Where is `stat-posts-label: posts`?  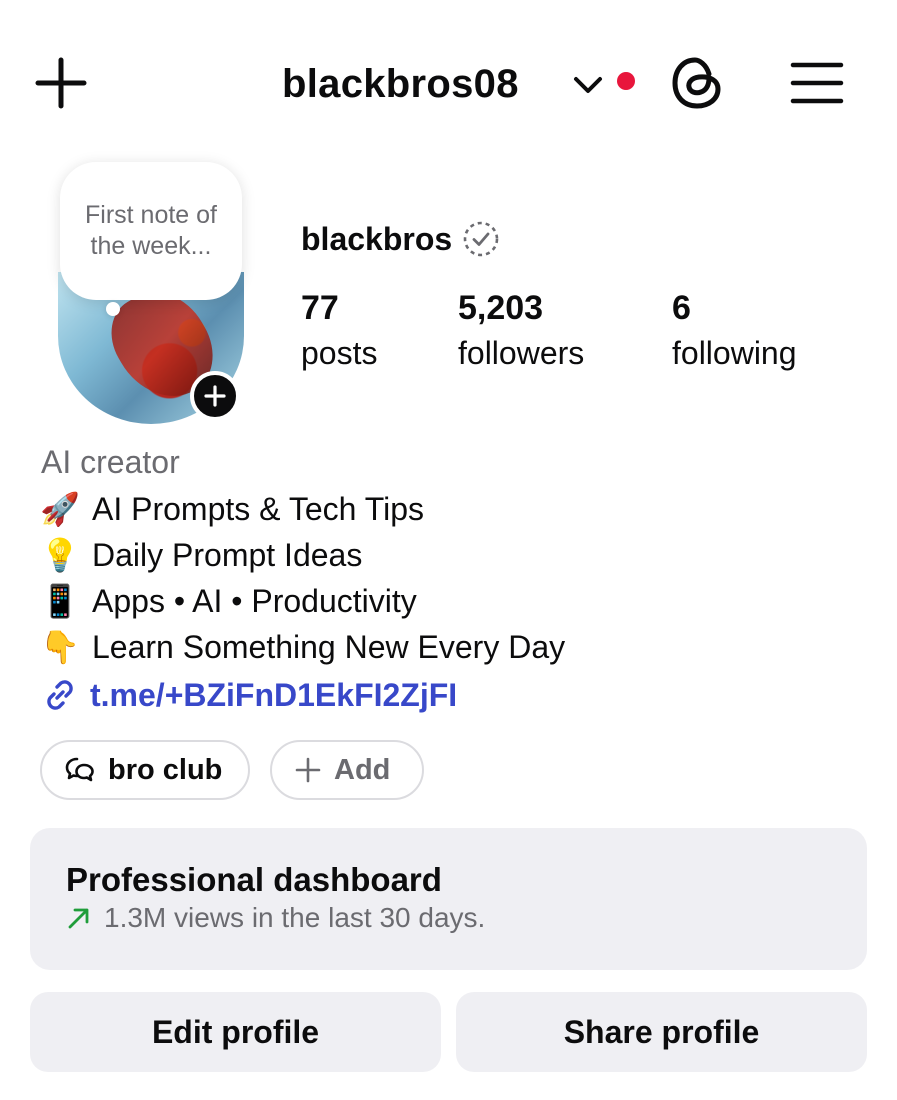 stat-posts-label: posts is located at coordinates (339, 353).